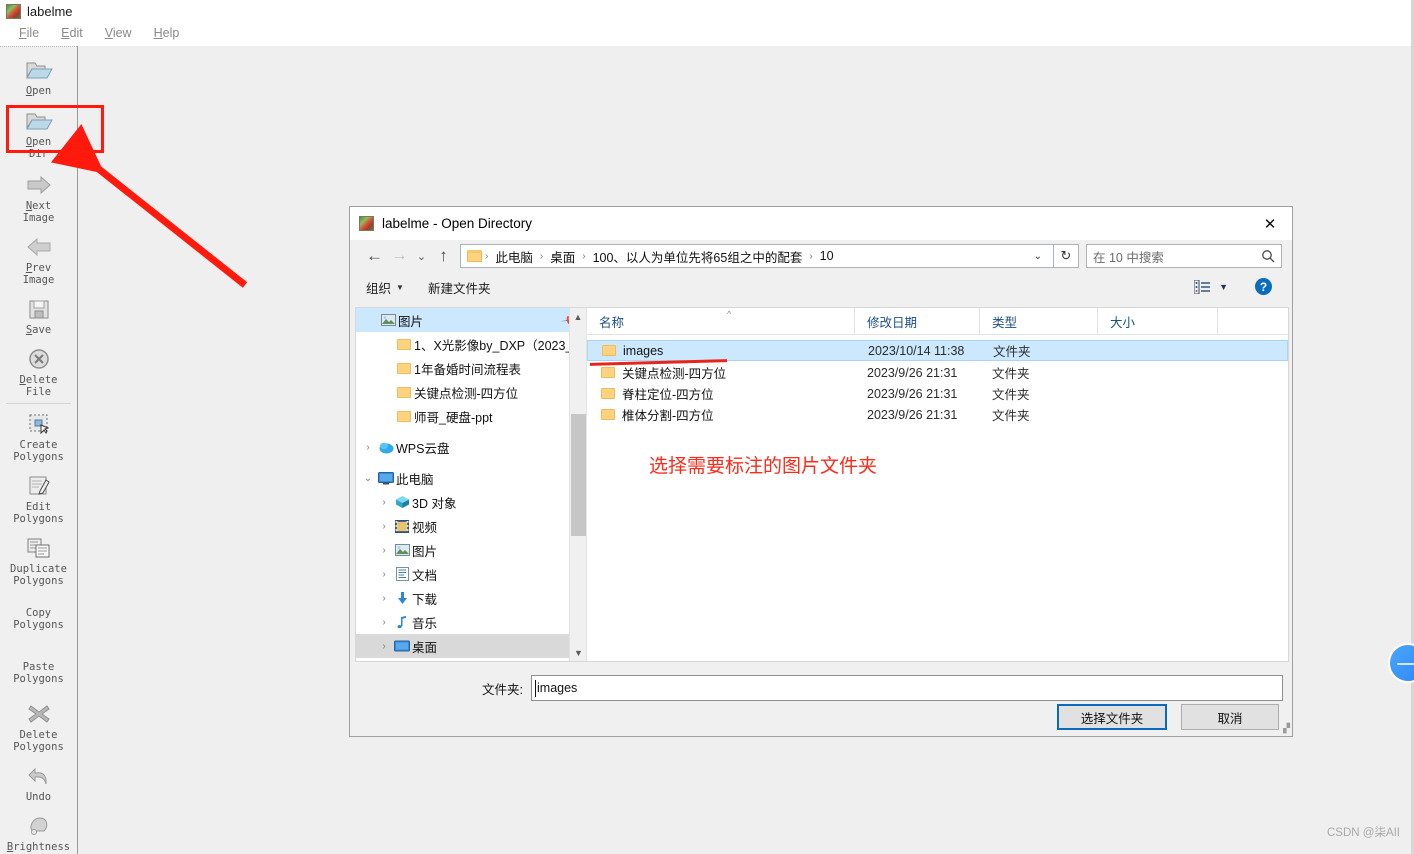  What do you see at coordinates (118, 33) in the screenshot?
I see `menu-view: View` at bounding box center [118, 33].